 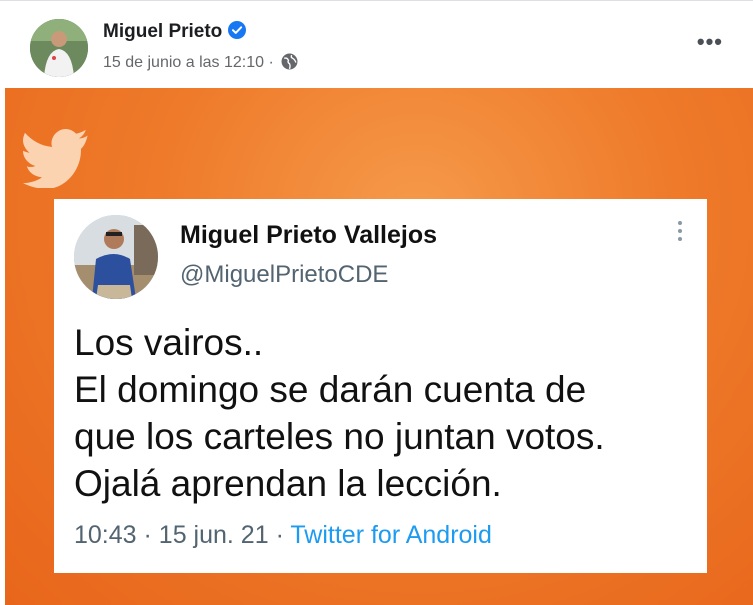 I want to click on author-name: Miguel Prieto, so click(x=175, y=32).